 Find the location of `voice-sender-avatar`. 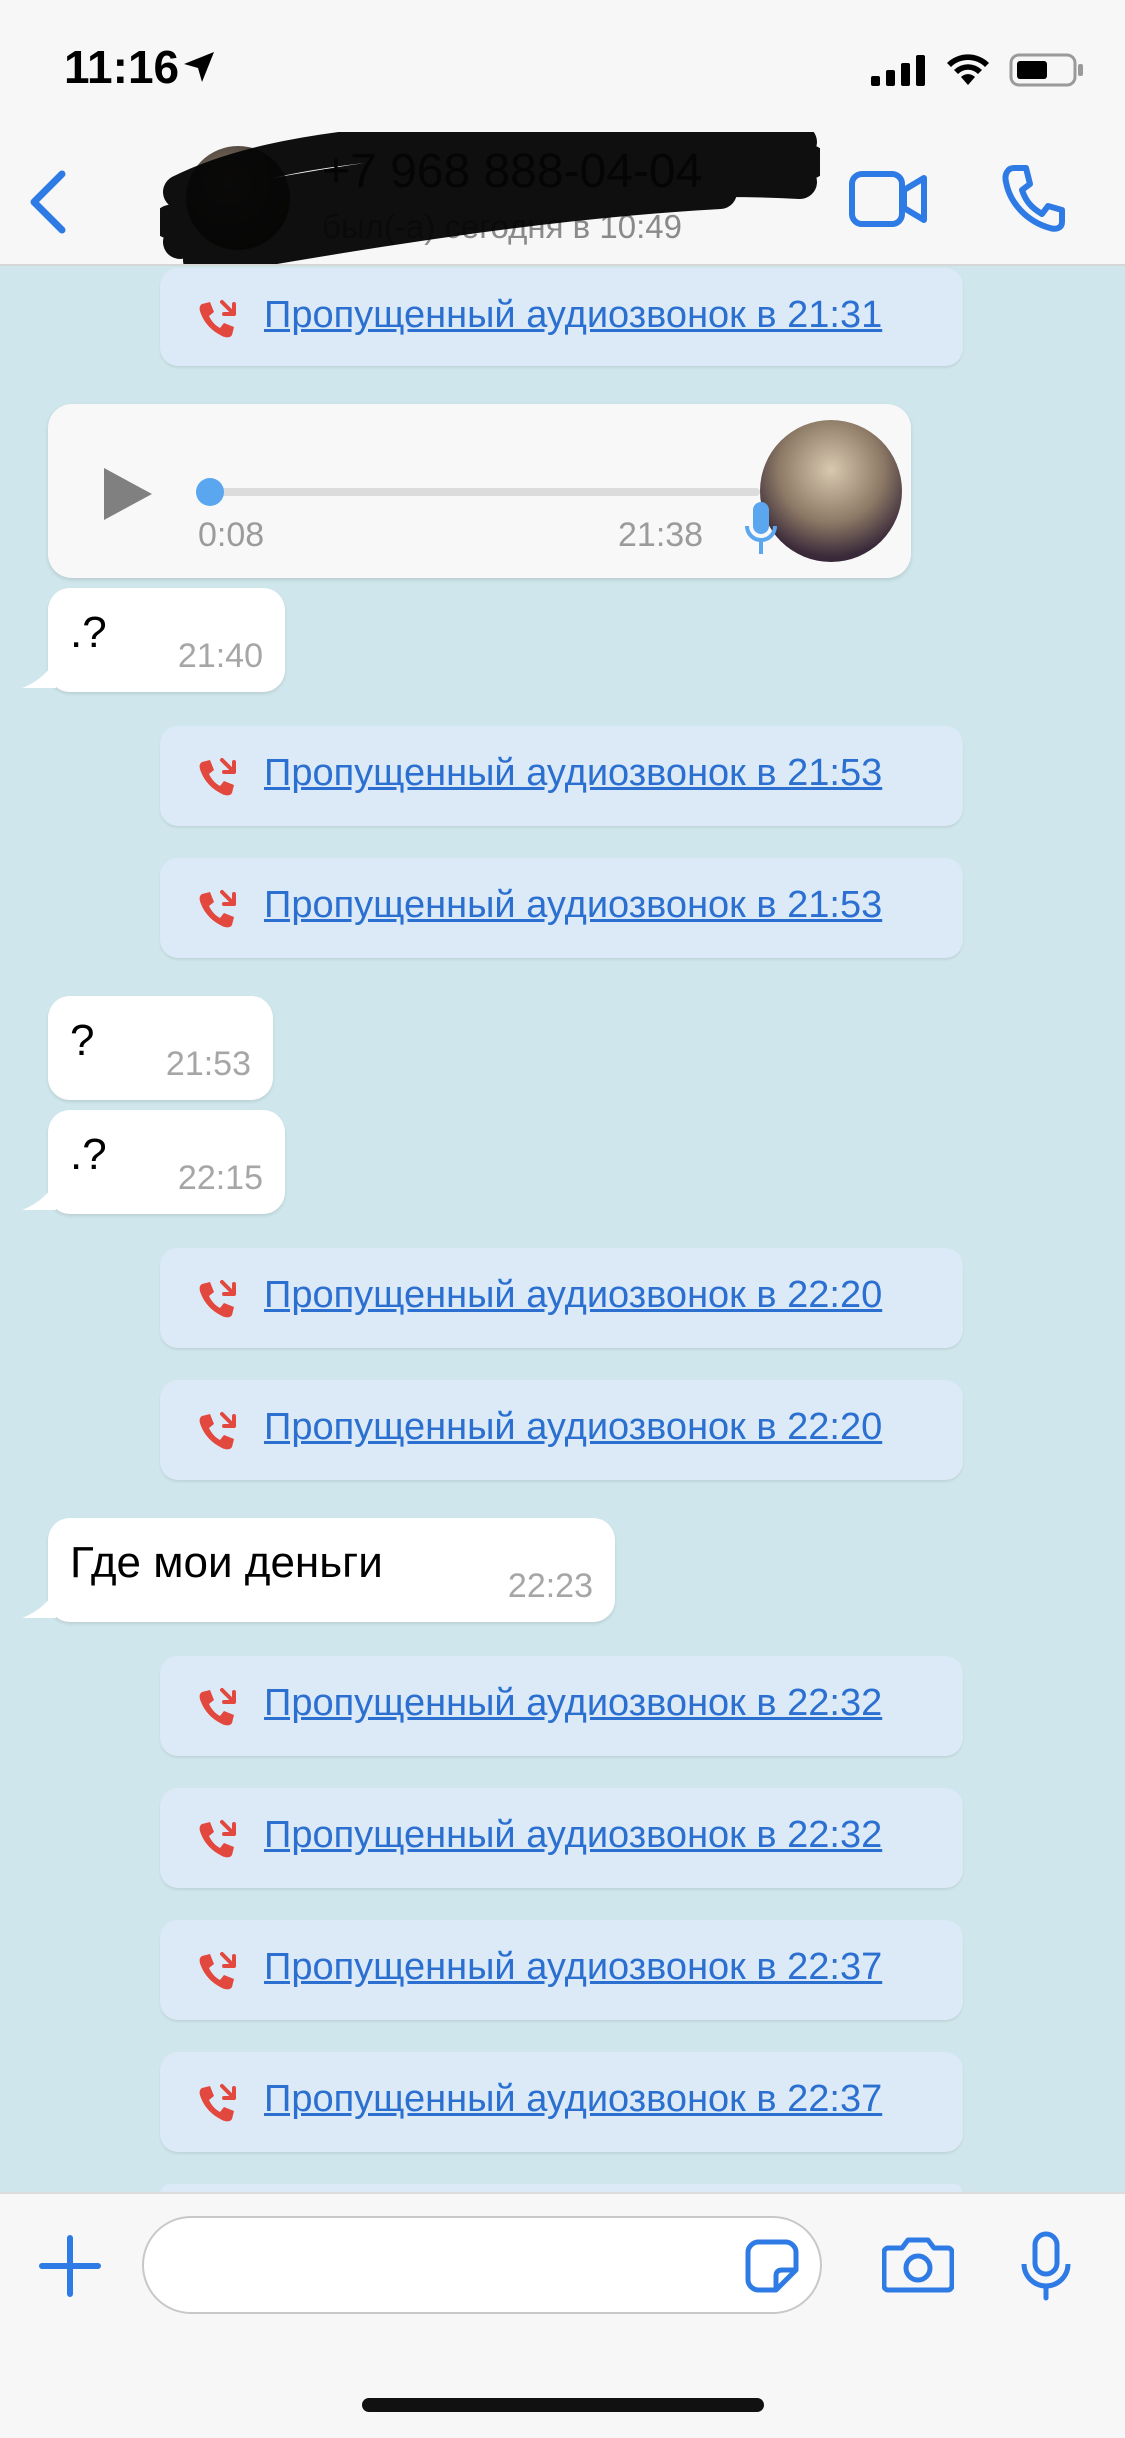

voice-sender-avatar is located at coordinates (831, 491).